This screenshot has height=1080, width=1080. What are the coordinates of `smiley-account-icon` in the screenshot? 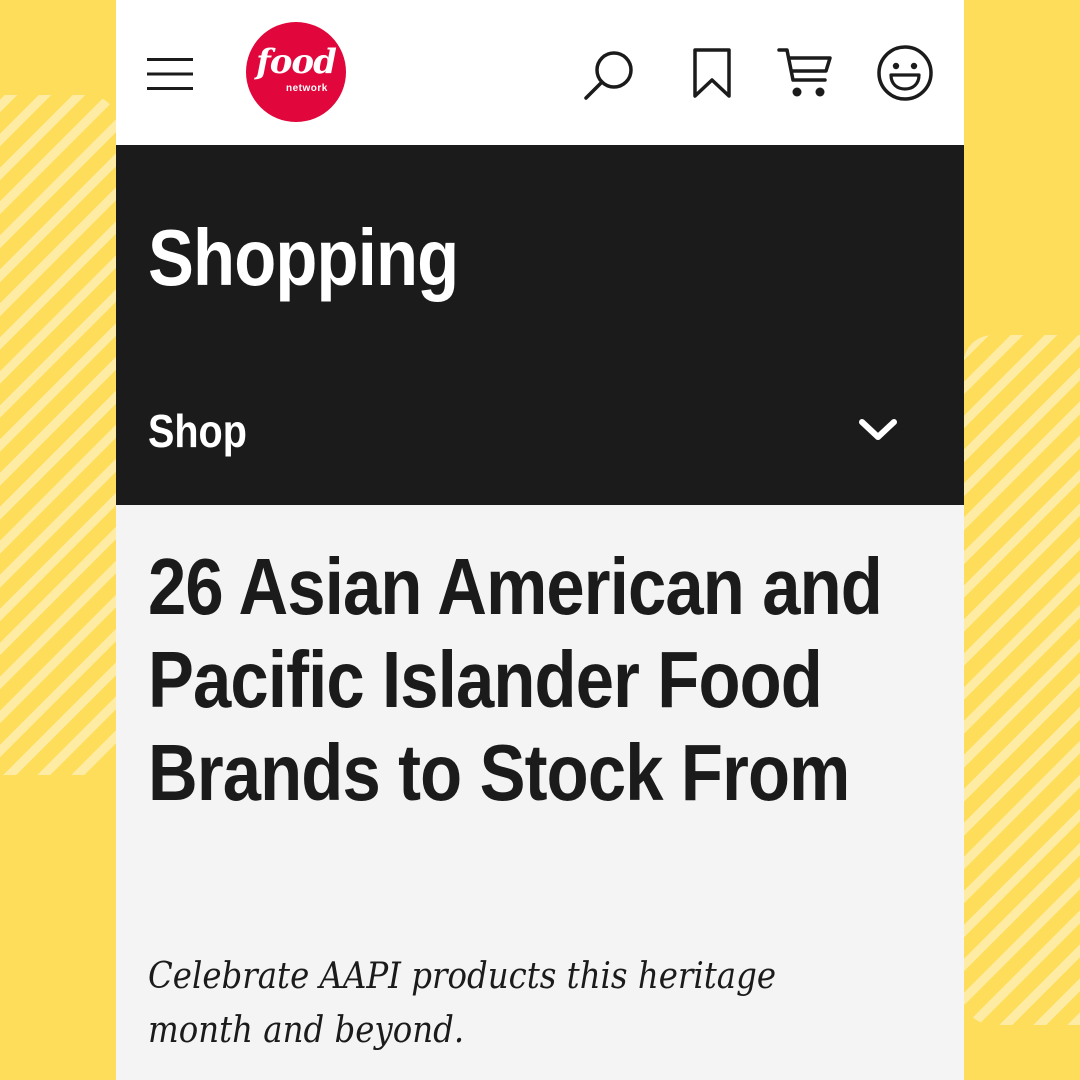 It's located at (905, 73).